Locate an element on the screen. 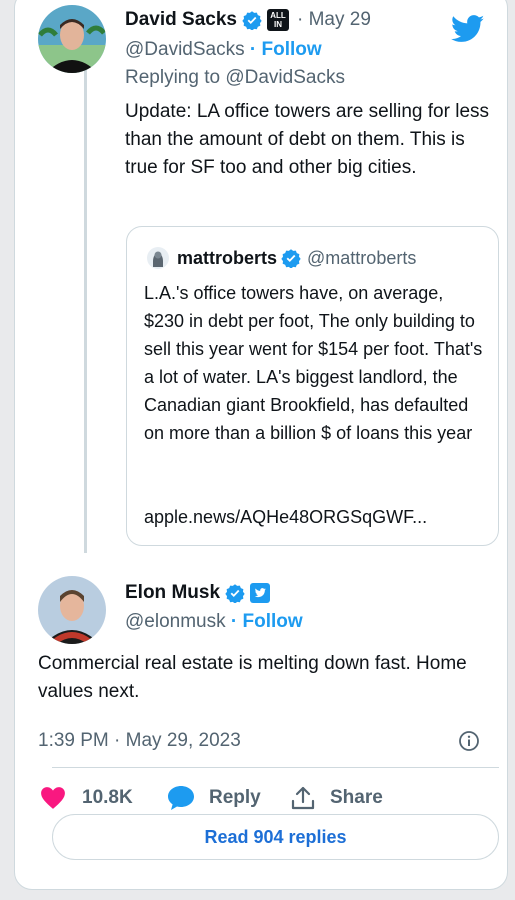 This screenshot has height=900, width=515. reply-button: Reply is located at coordinates (214, 798).